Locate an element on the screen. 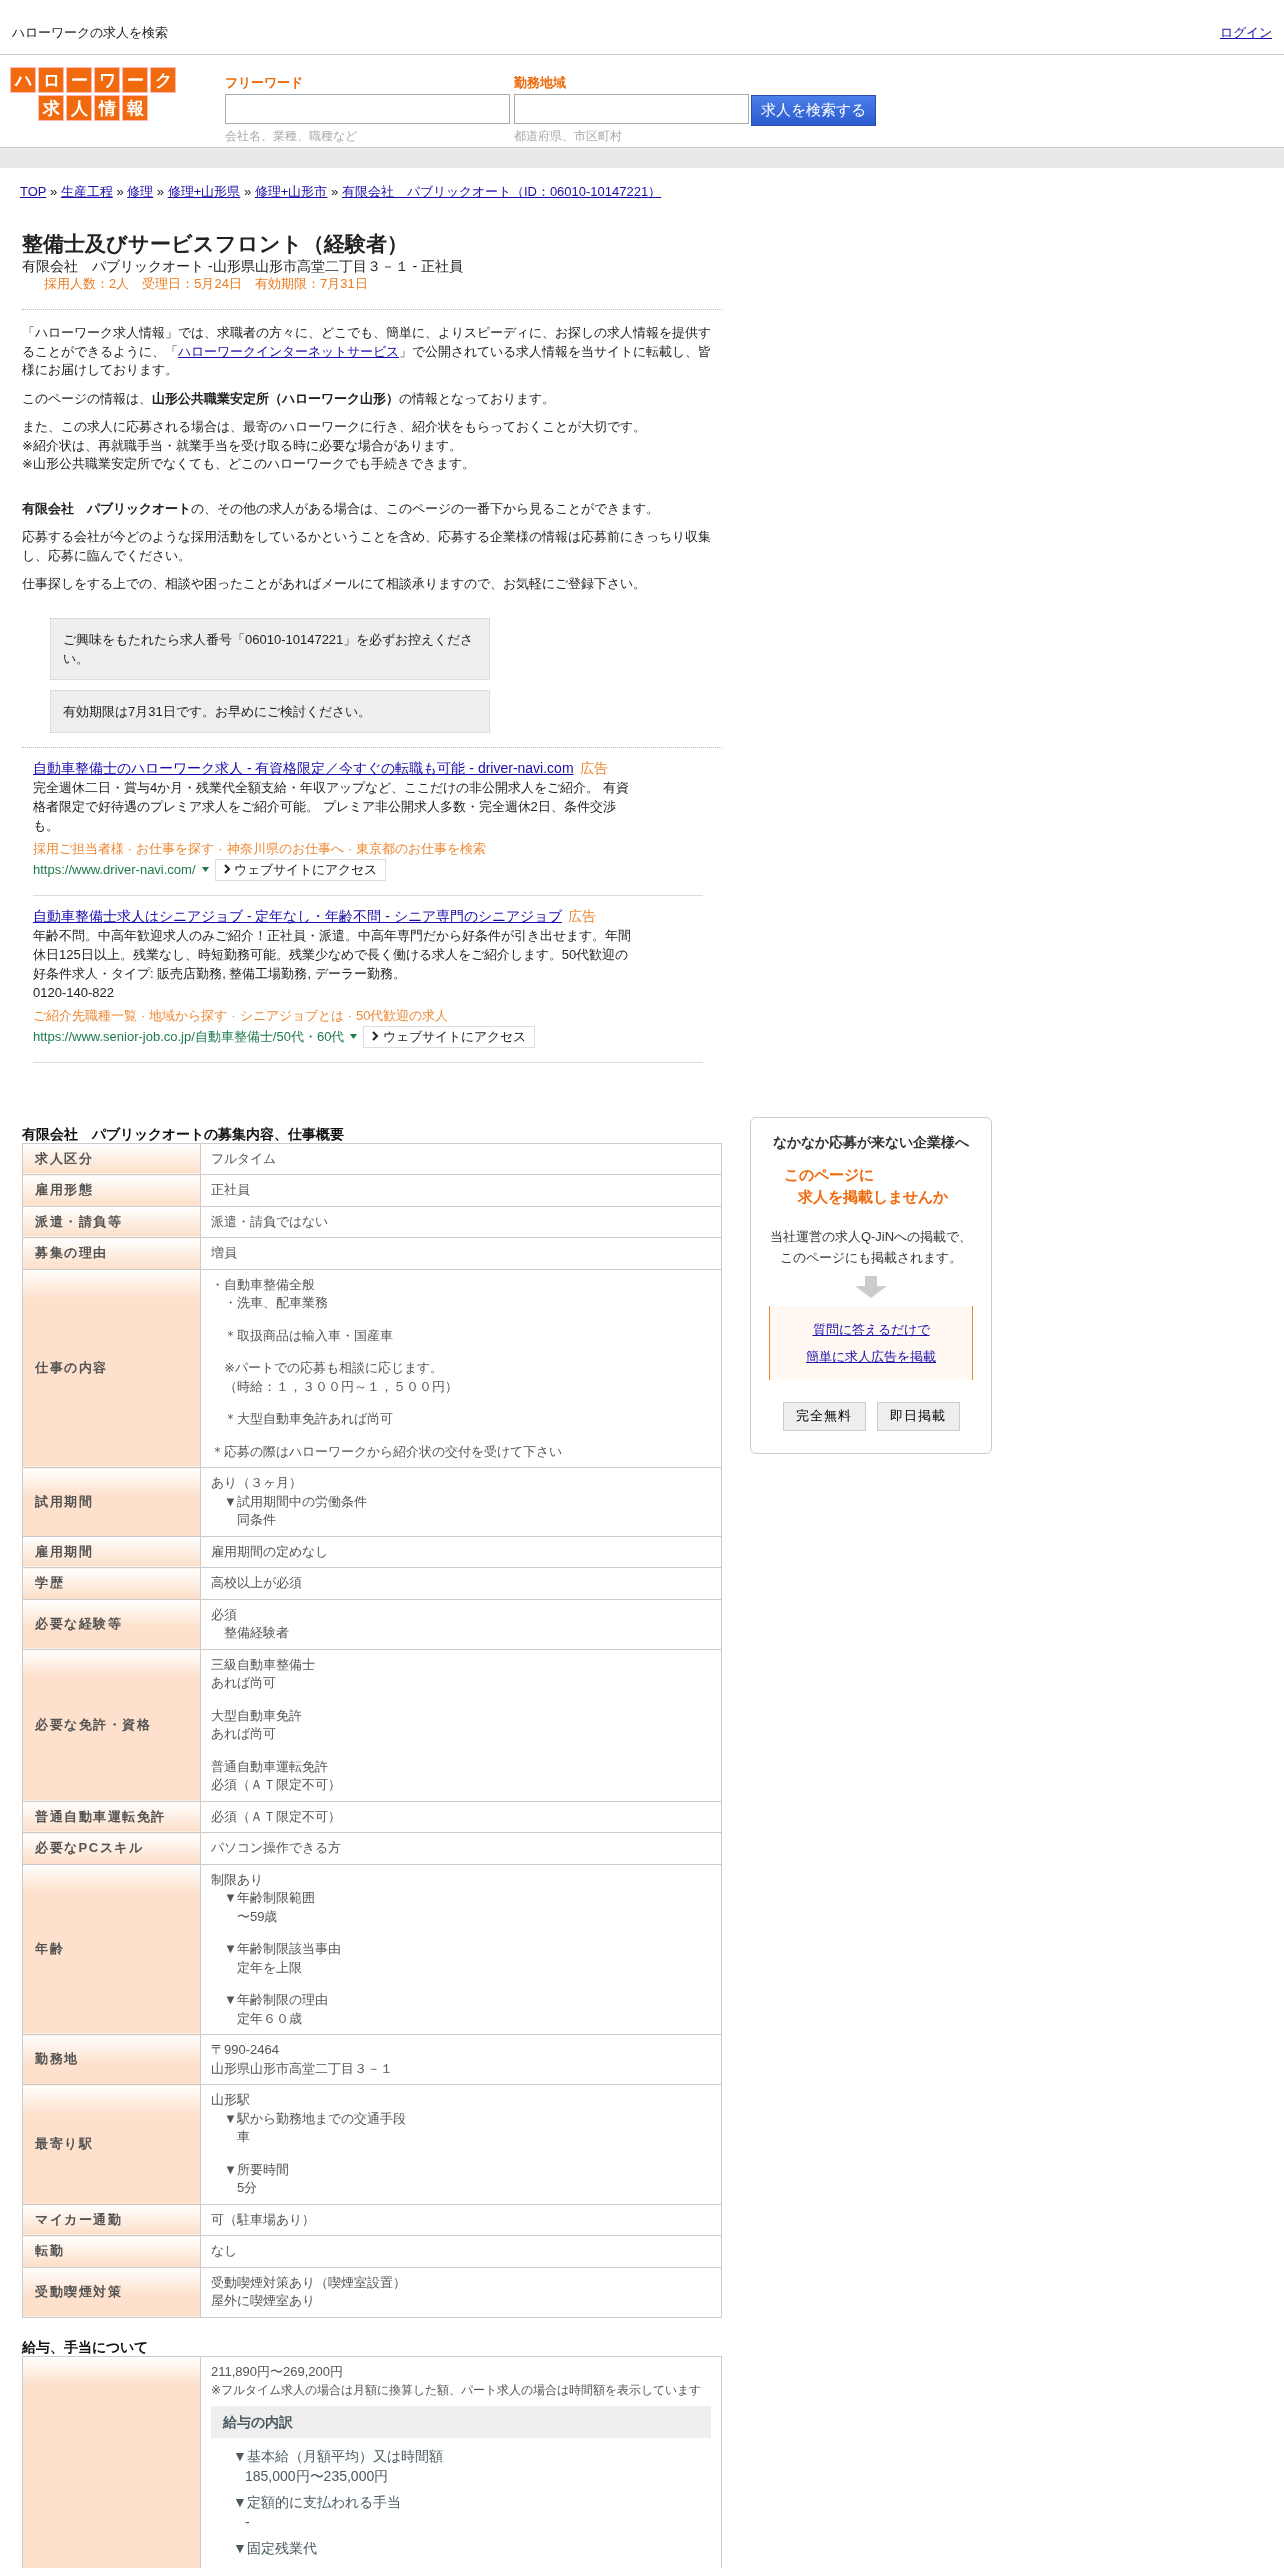 This screenshot has width=1284, height=2568. salary-item-value: - is located at coordinates (248, 2522).